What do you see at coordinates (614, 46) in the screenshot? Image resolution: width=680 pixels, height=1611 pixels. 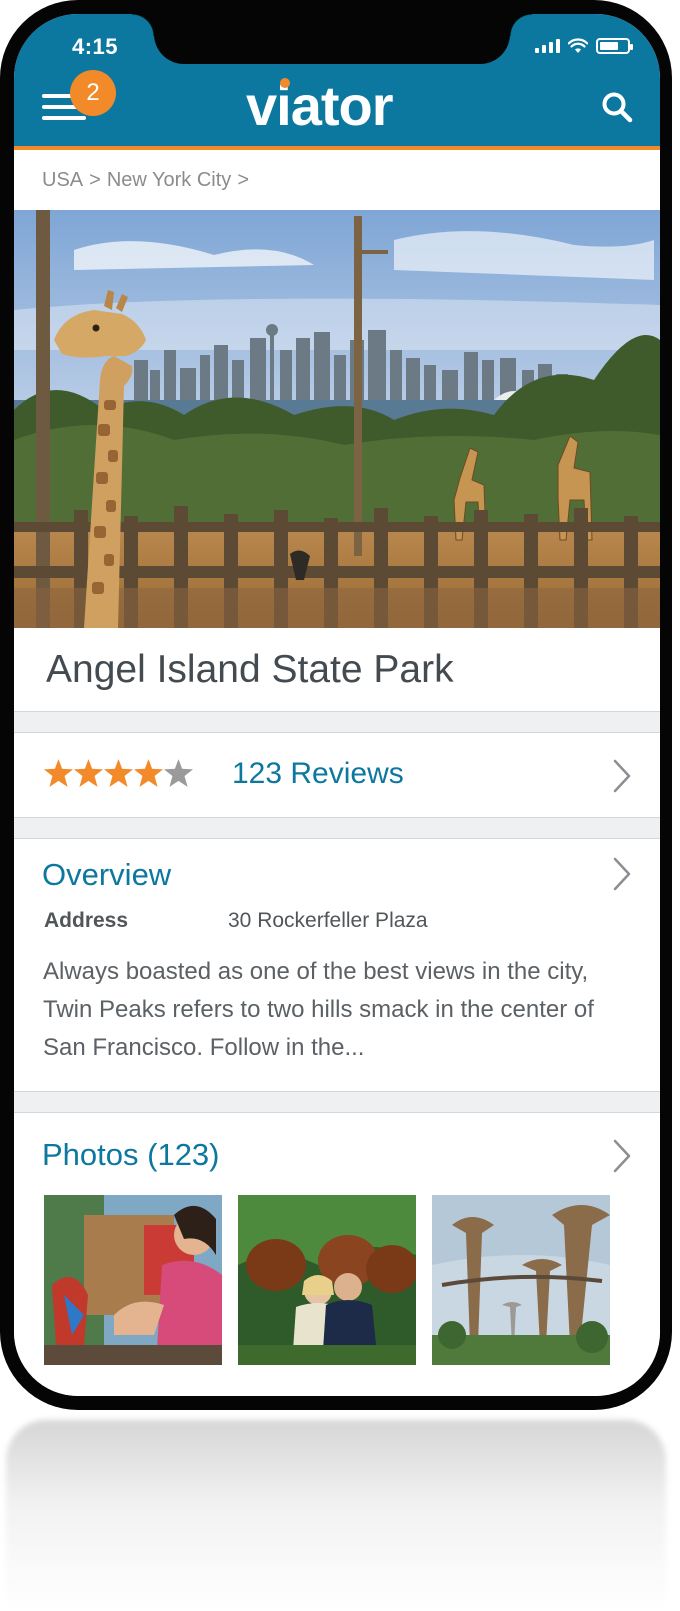 I see `battery-icon` at bounding box center [614, 46].